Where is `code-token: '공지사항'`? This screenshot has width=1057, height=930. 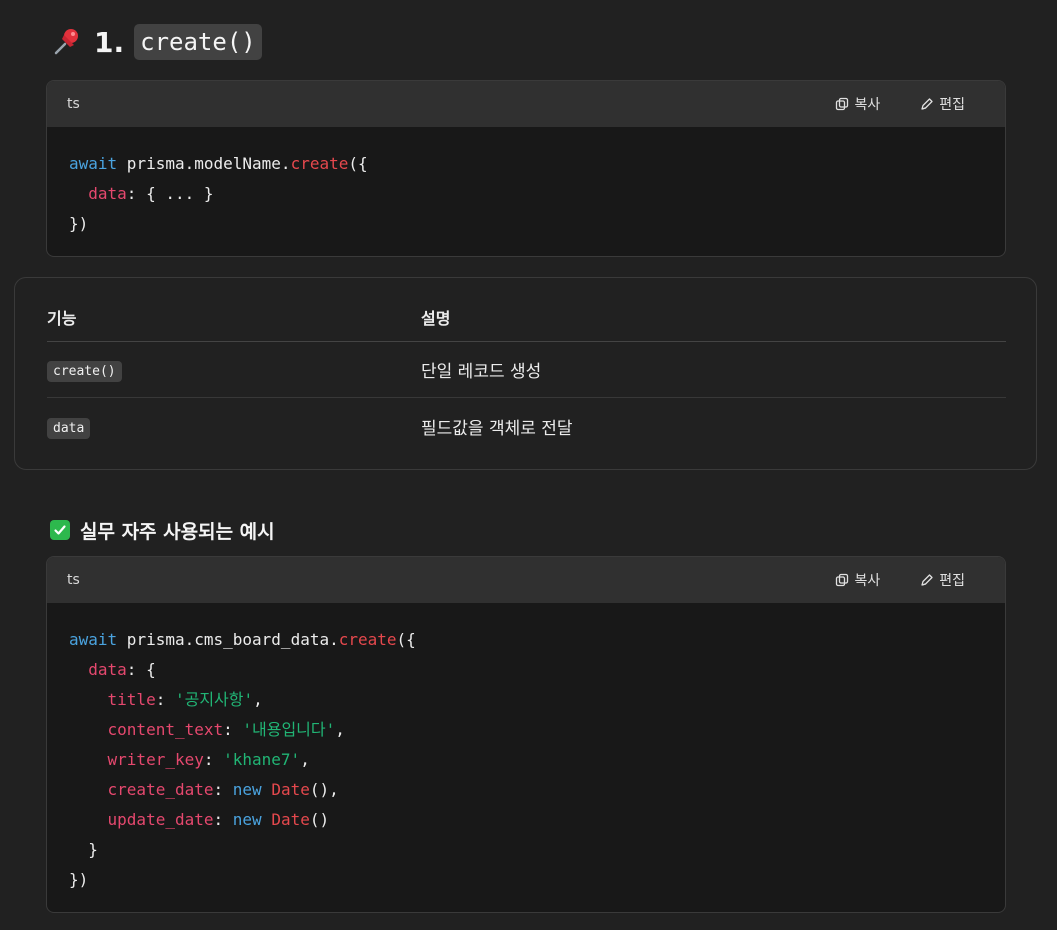 code-token: '공지사항' is located at coordinates (214, 699).